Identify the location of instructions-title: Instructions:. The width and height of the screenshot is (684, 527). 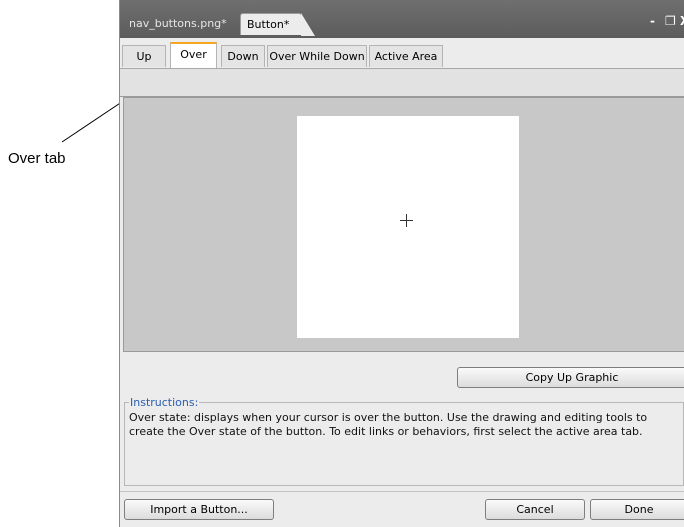
(164, 402).